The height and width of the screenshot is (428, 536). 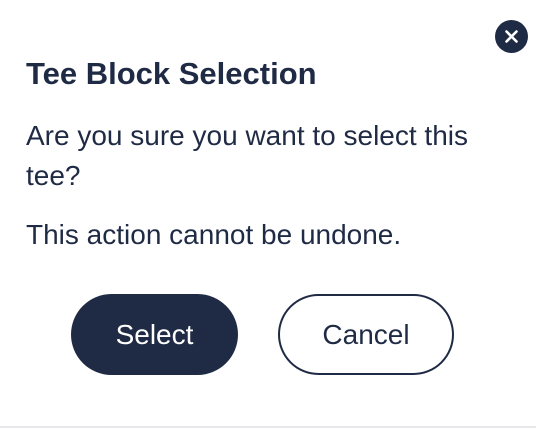 What do you see at coordinates (171, 73) in the screenshot?
I see `dialog-title: Tee Block Selection` at bounding box center [171, 73].